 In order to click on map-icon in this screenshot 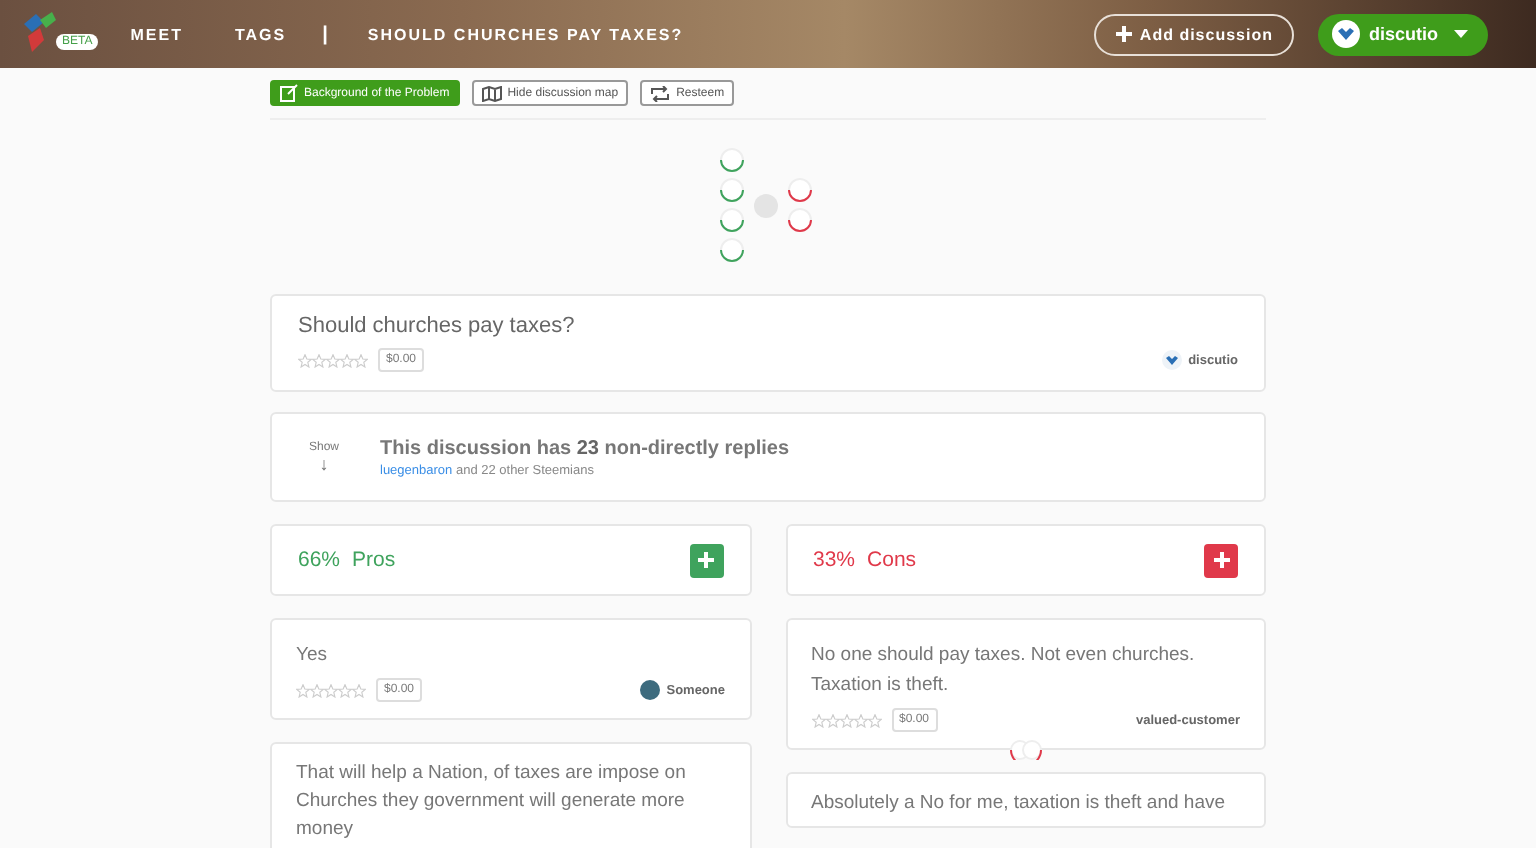, I will do `click(491, 93)`.